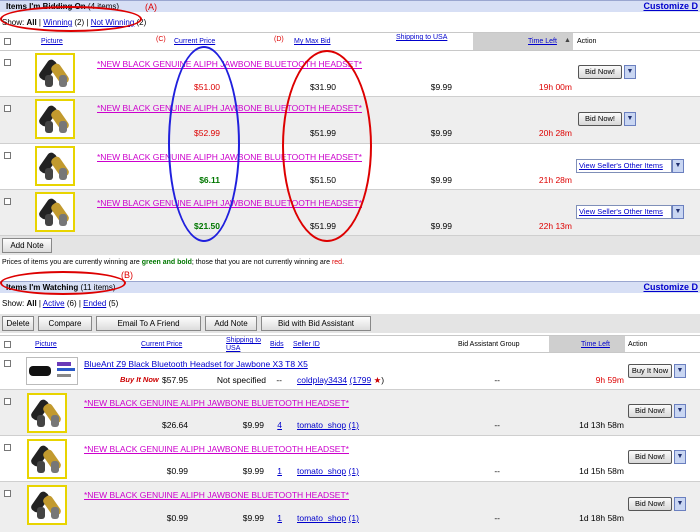  I want to click on time-left: 21h 28m, so click(555, 180).